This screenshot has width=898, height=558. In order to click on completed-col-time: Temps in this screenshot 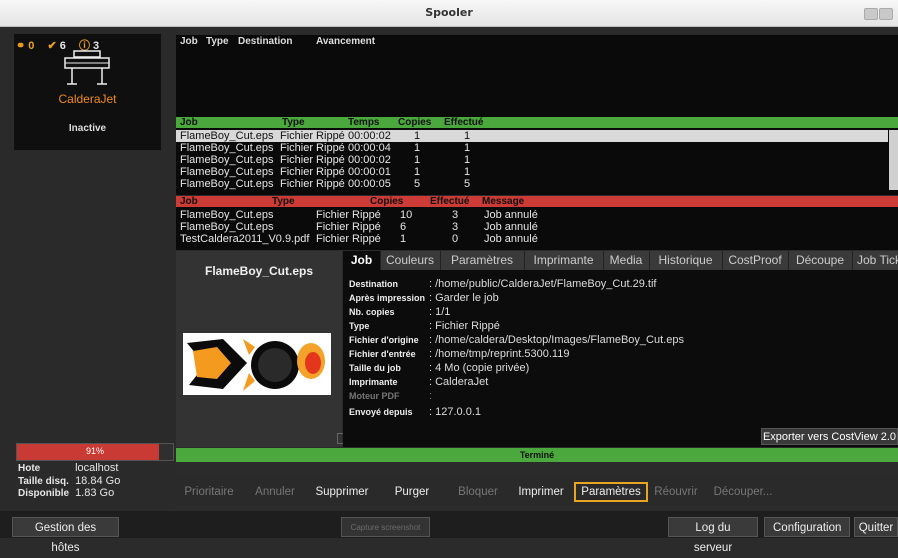, I will do `click(364, 122)`.